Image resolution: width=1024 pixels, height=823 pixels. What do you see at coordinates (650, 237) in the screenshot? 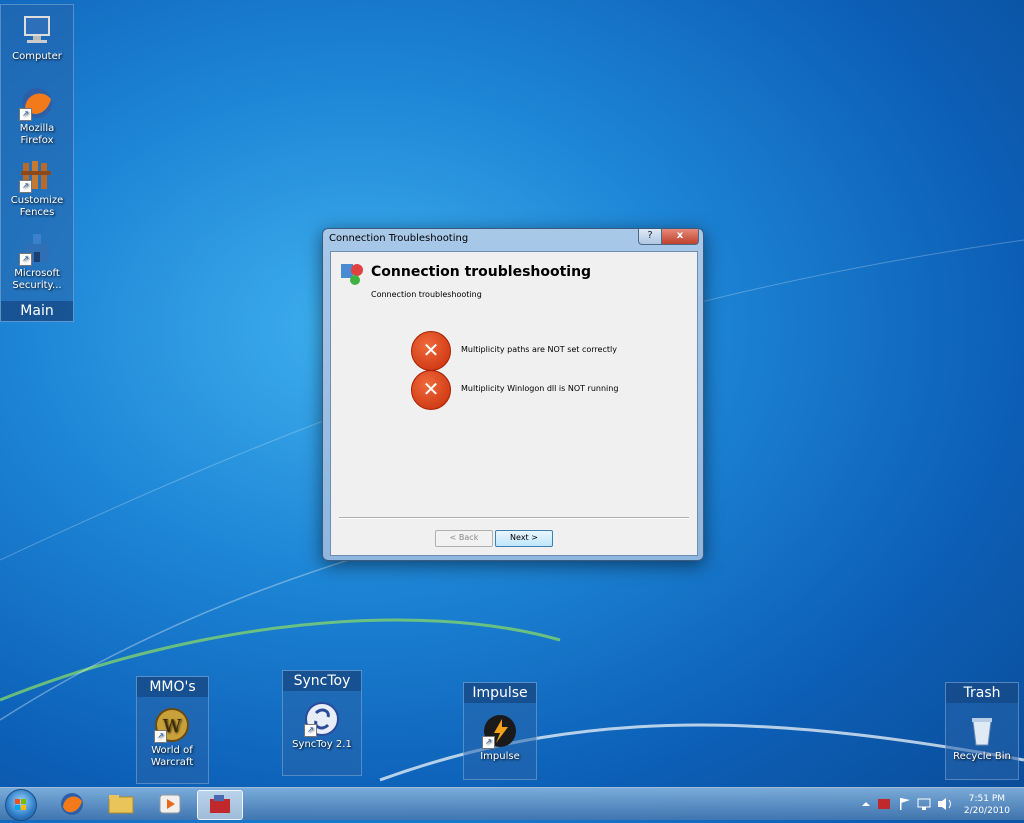
I see `help-button: ?` at bounding box center [650, 237].